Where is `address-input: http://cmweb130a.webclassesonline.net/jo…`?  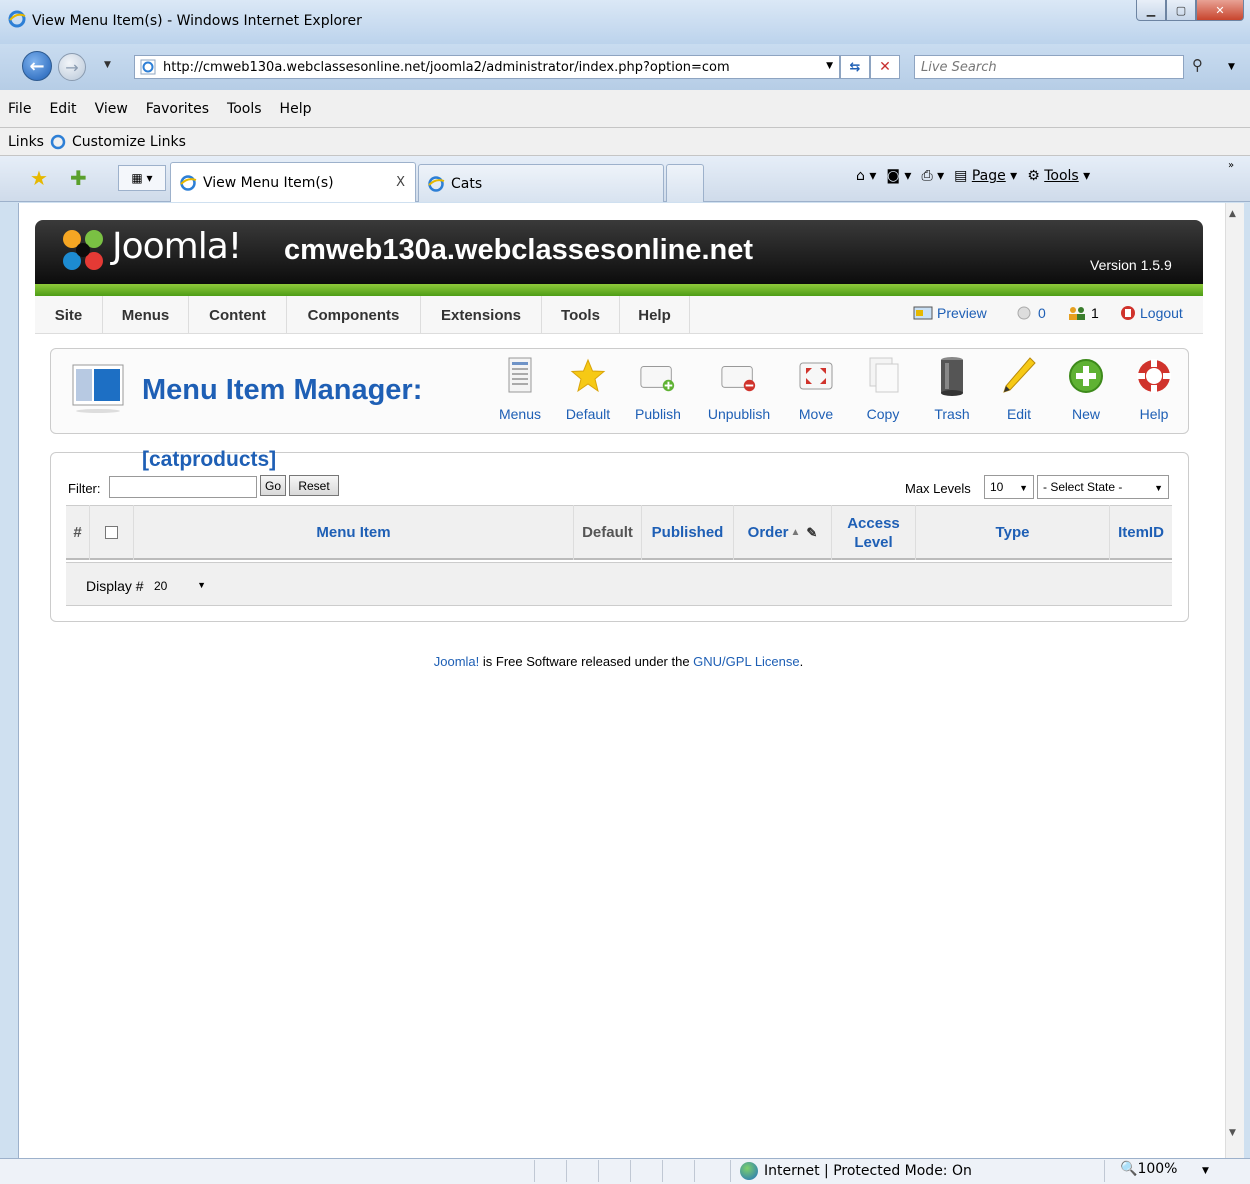 address-input: http://cmweb130a.webclassesonline.net/jo… is located at coordinates (487, 67).